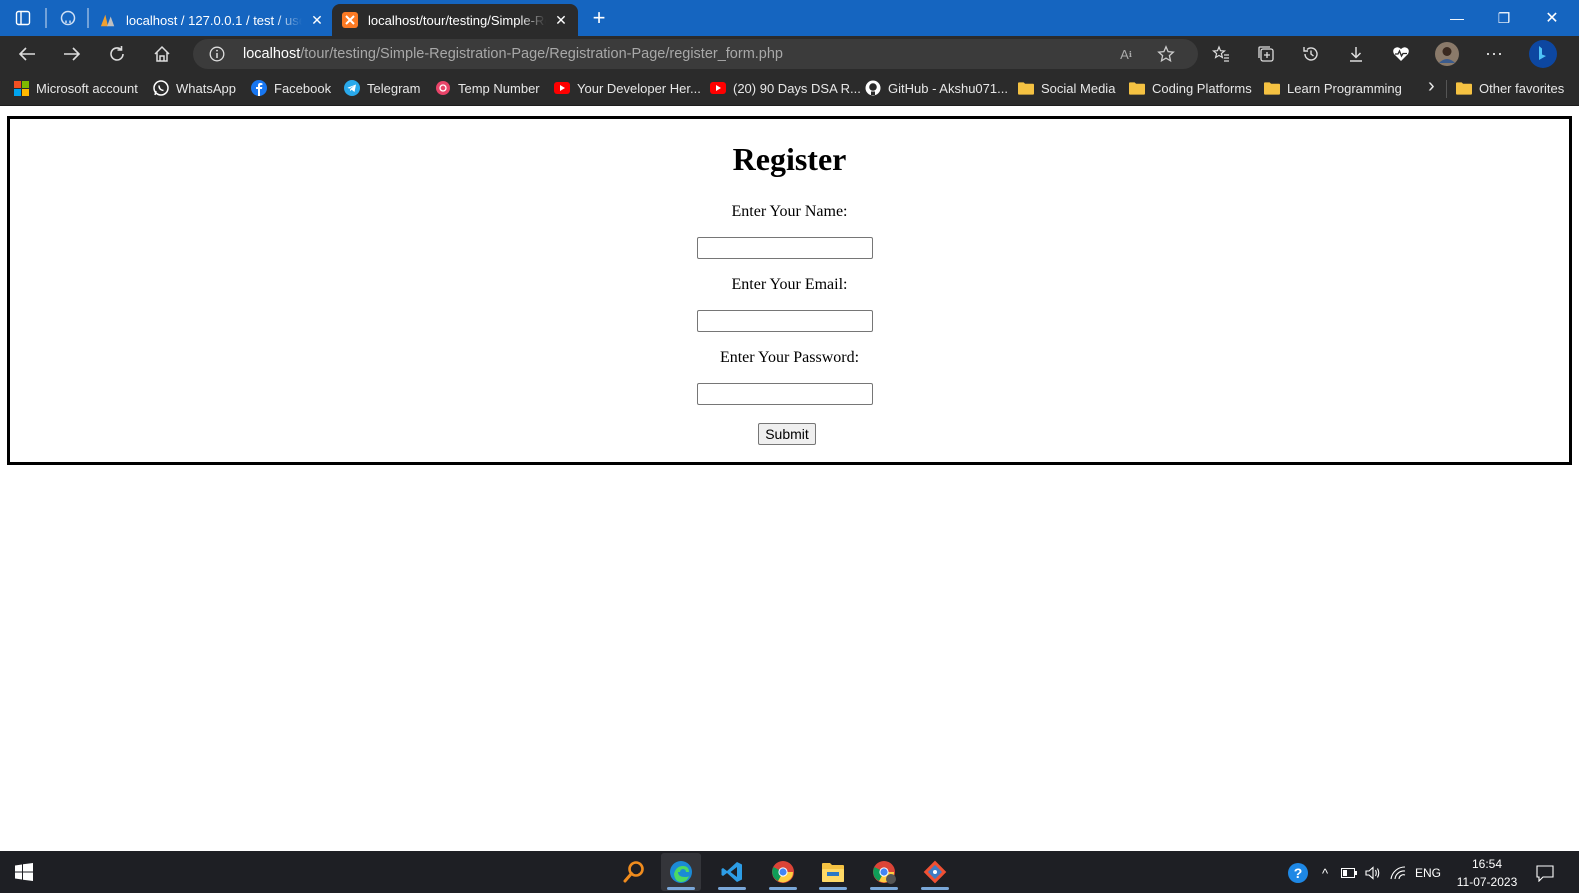 The image size is (1579, 893). Describe the element at coordinates (1373, 873) in the screenshot. I see `volume-icon` at that location.